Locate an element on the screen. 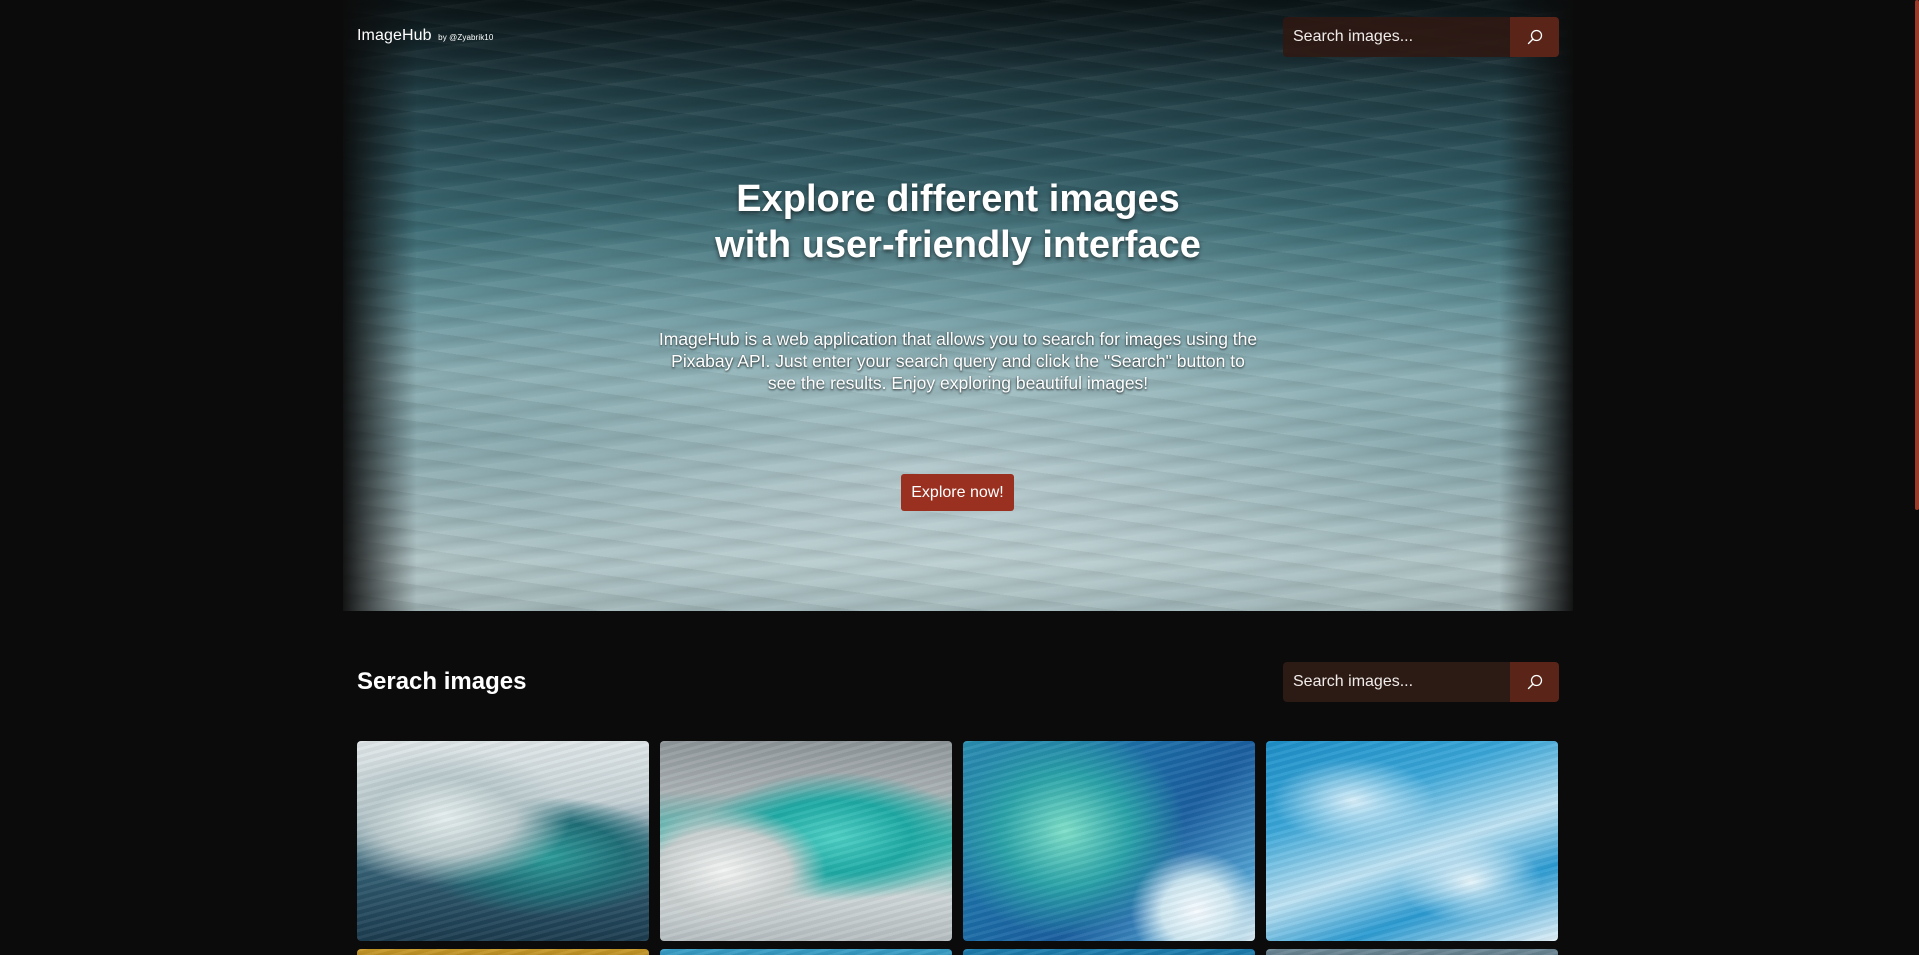 The image size is (1919, 955). explore-now-button: Explore now! is located at coordinates (957, 492).